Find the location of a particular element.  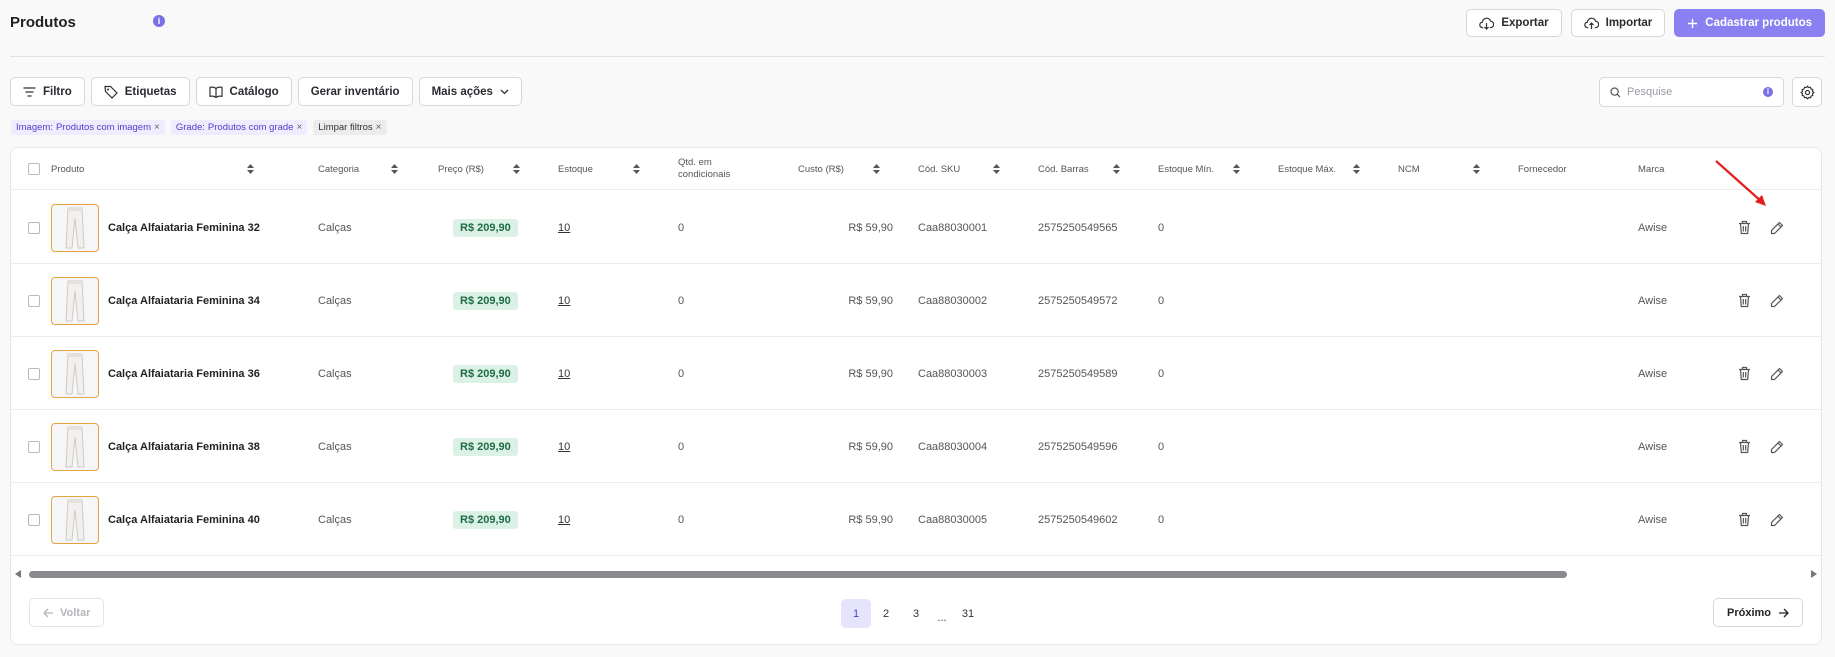

next-page-button: Próximo is located at coordinates (1757, 612).